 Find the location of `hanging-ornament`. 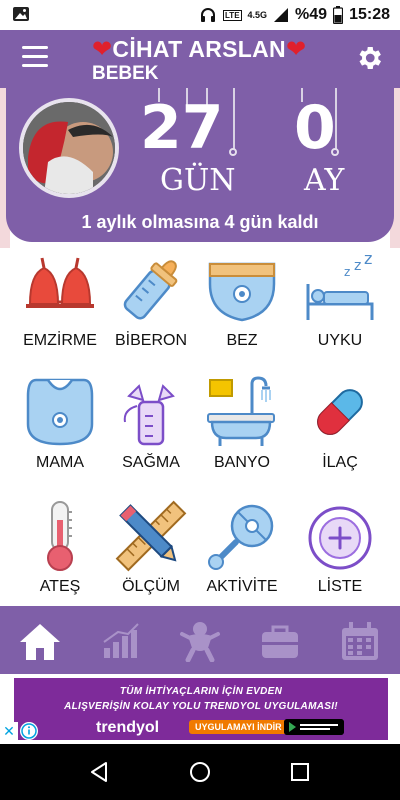

hanging-ornament is located at coordinates (233, 152).